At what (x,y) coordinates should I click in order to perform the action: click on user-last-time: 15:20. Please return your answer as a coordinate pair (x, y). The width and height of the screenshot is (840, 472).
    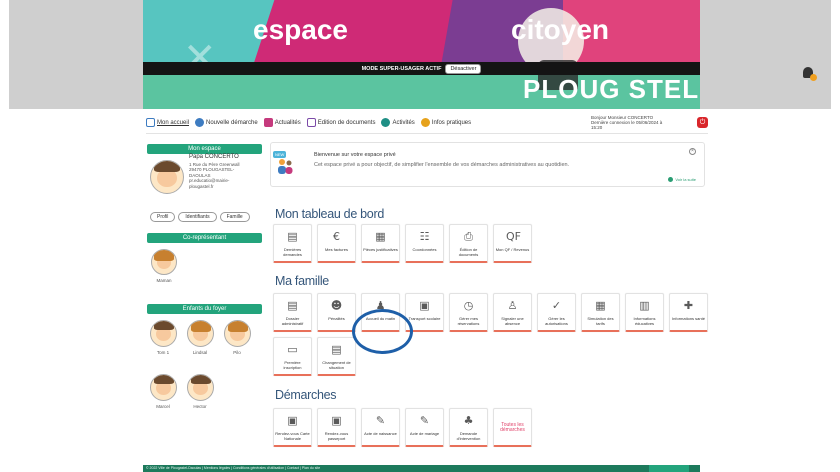
    Looking at the image, I should click on (597, 127).